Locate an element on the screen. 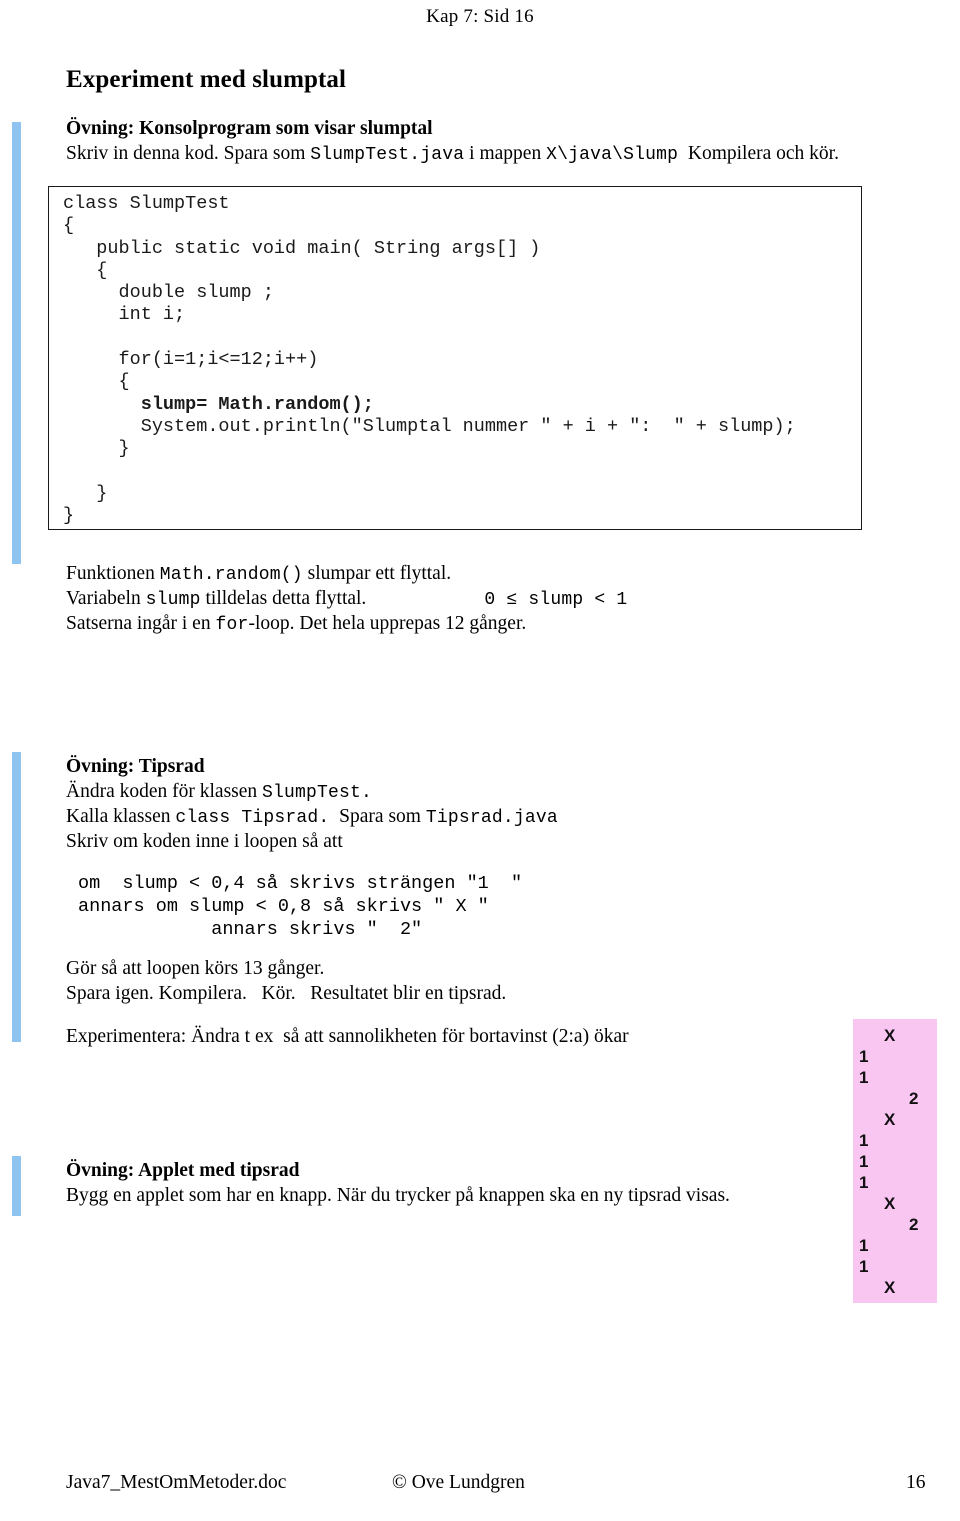  pseudo-line-1: om slump < 0,4 så skrivs strängen "1 " is located at coordinates (300, 883).